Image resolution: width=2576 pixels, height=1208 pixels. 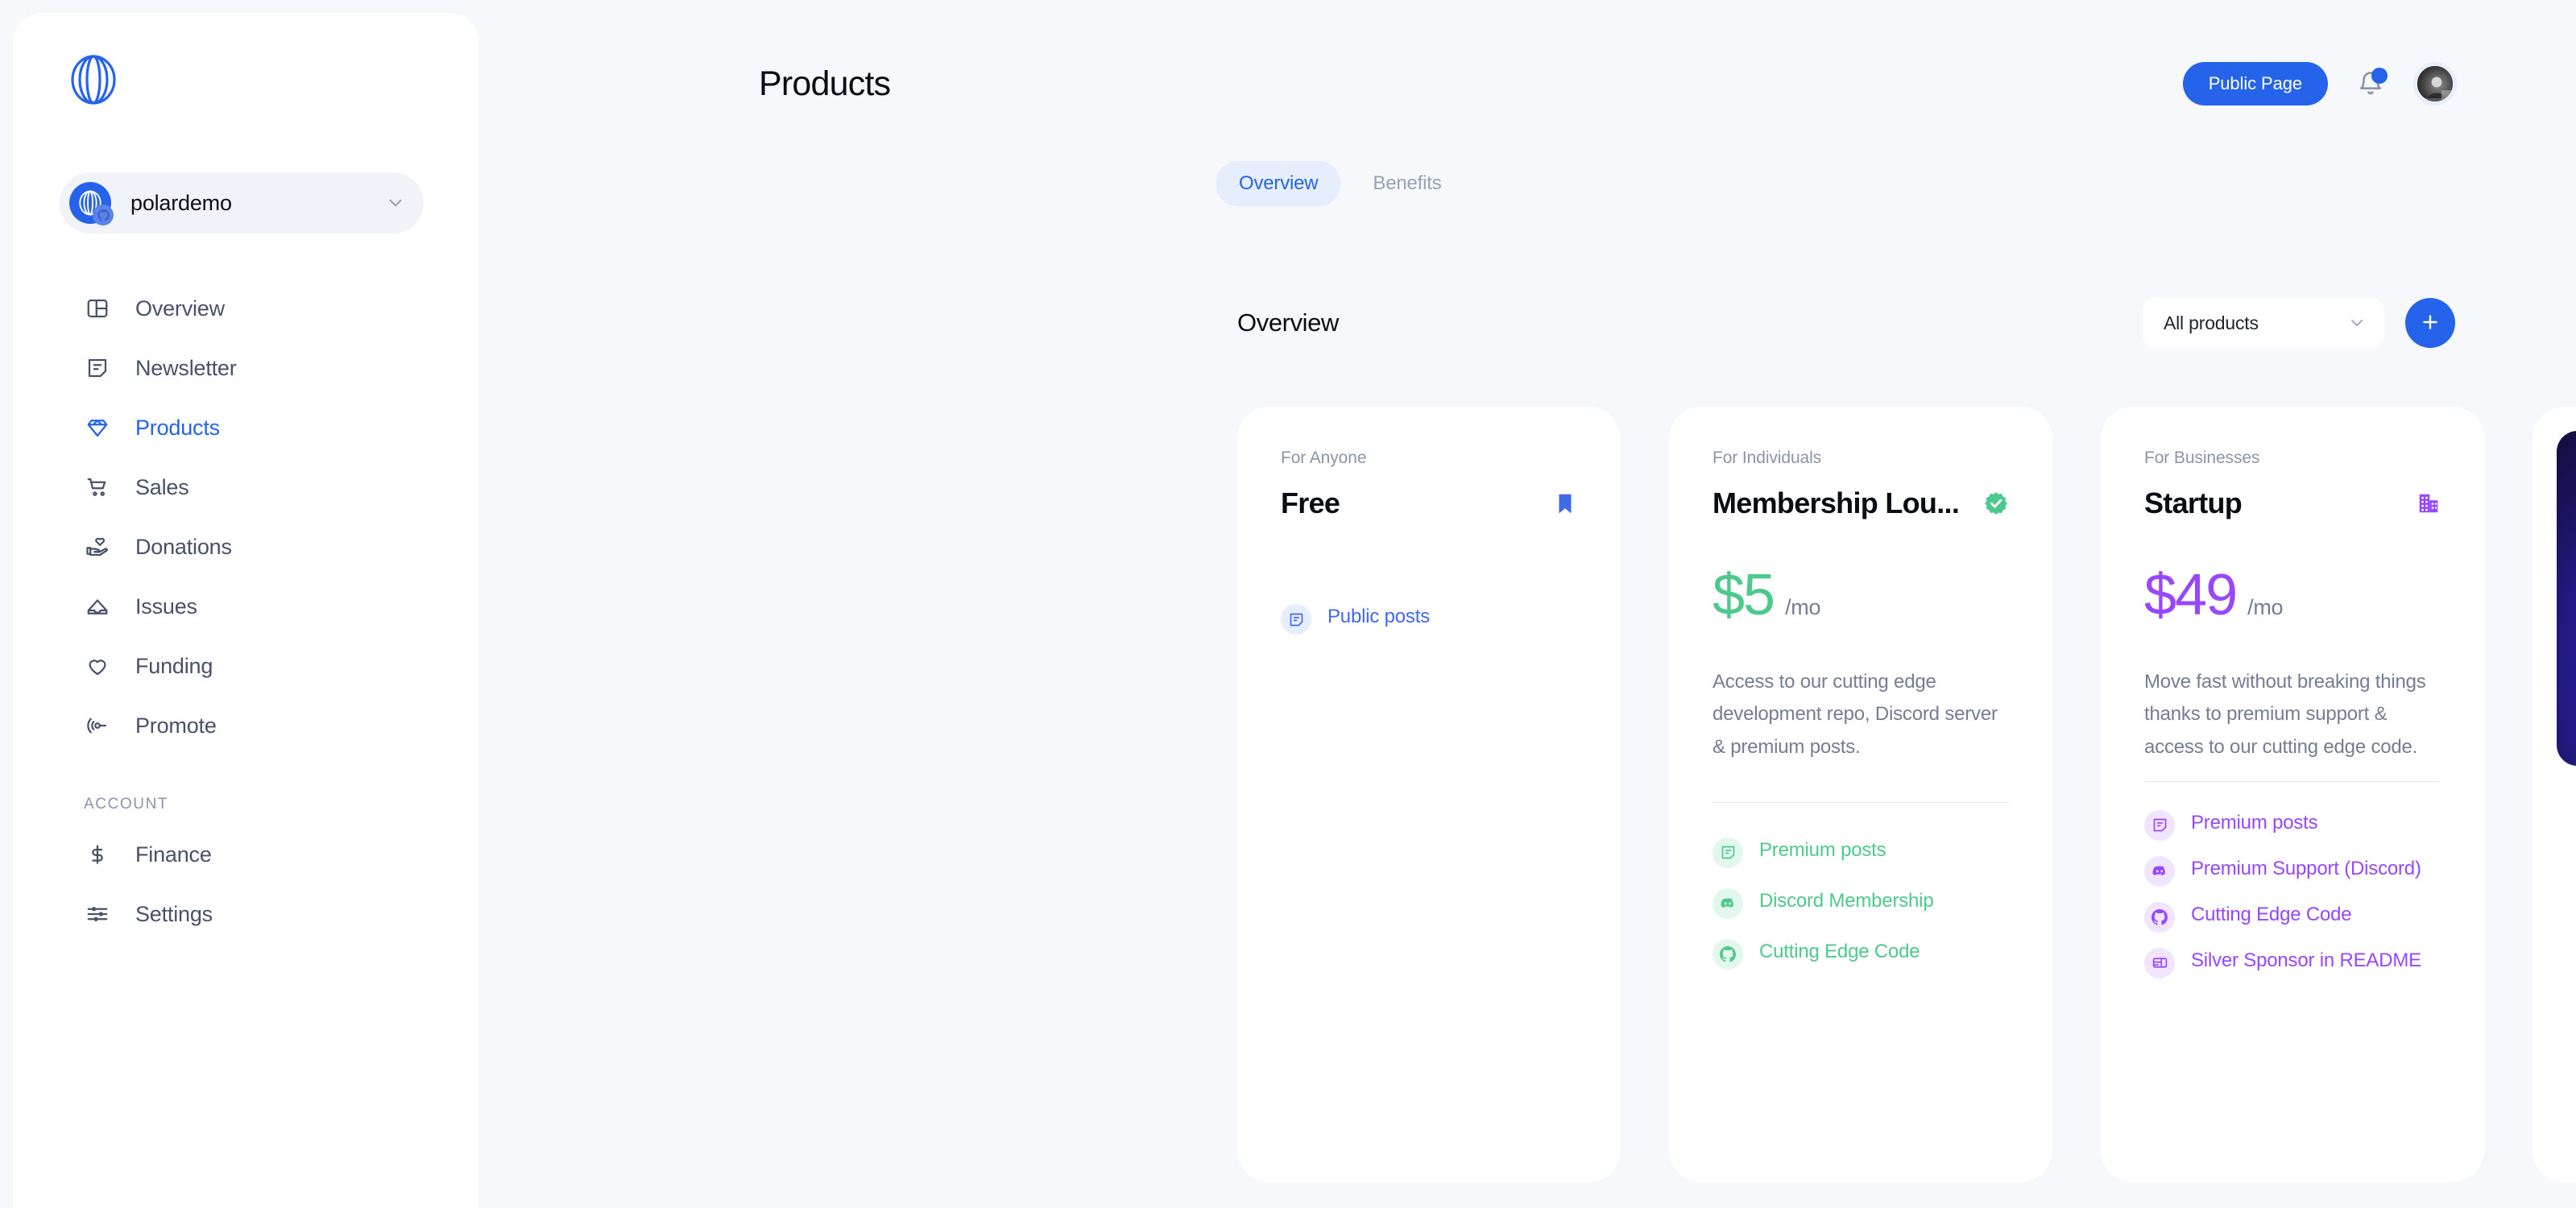 What do you see at coordinates (2255, 83) in the screenshot?
I see `public-page-button: Public Page` at bounding box center [2255, 83].